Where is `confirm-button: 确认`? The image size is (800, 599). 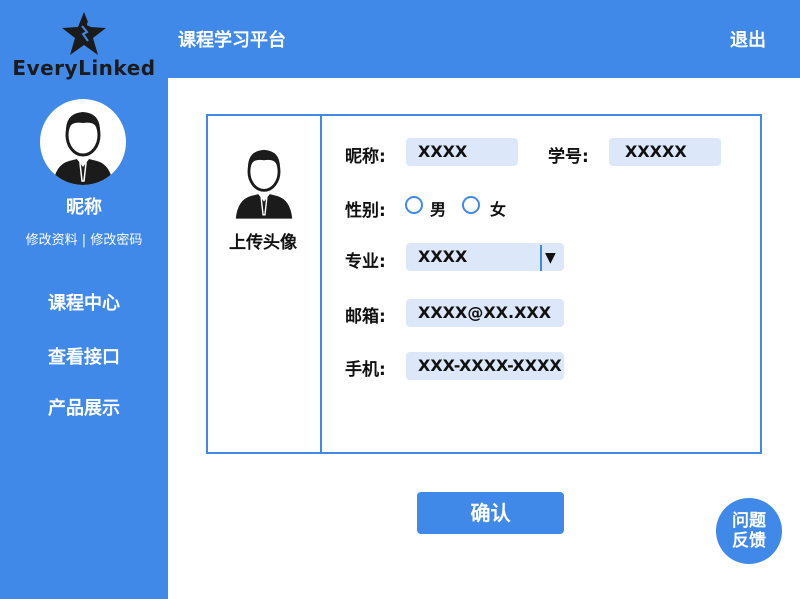
confirm-button: 确认 is located at coordinates (490, 513).